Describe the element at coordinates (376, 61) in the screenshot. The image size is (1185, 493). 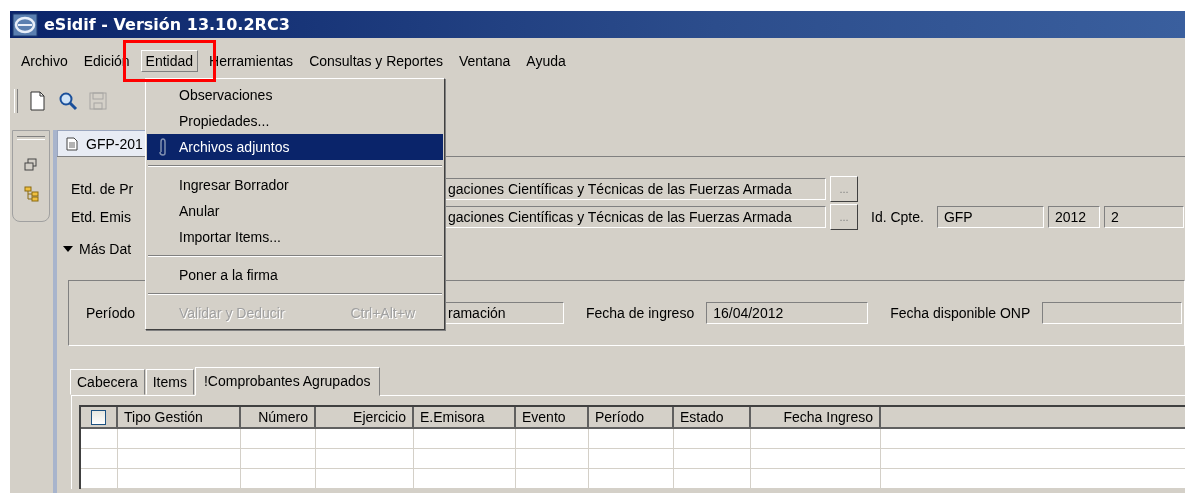
I see `menu-item: Consultas y Reportes` at that location.